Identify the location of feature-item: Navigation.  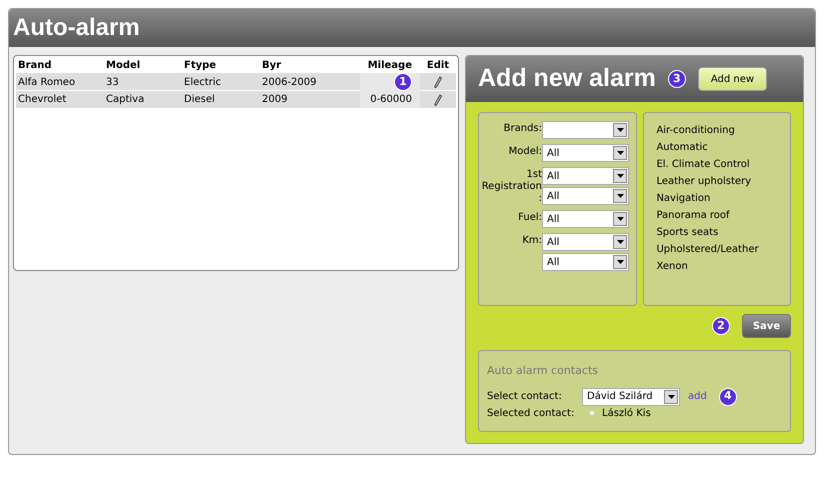
(717, 199).